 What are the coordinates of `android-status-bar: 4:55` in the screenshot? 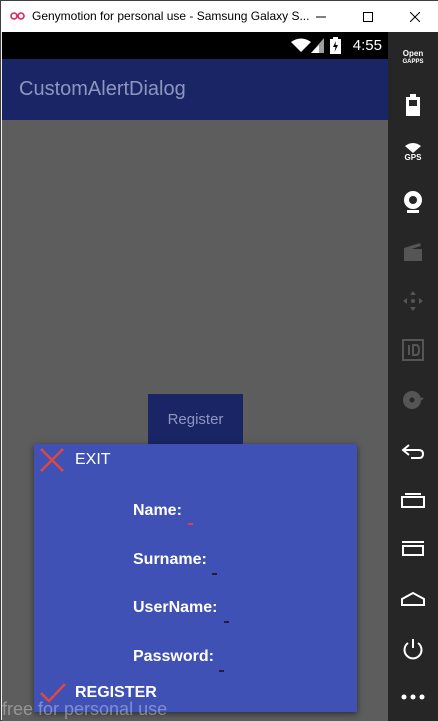 It's located at (195, 45).